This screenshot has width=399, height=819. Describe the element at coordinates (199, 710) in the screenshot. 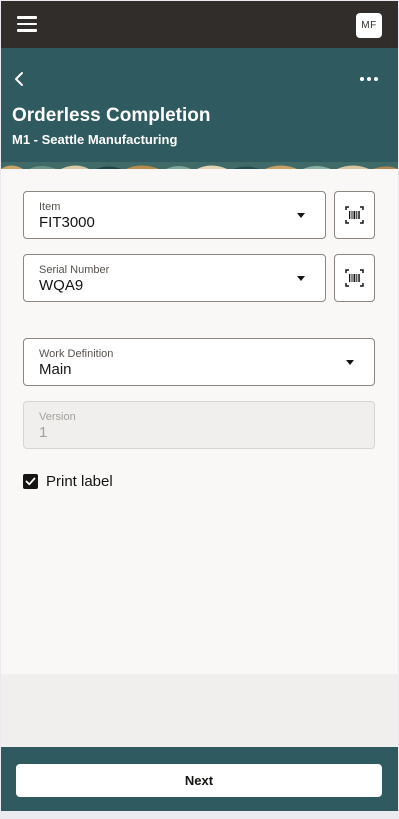

I see `content-bottom-area` at that location.